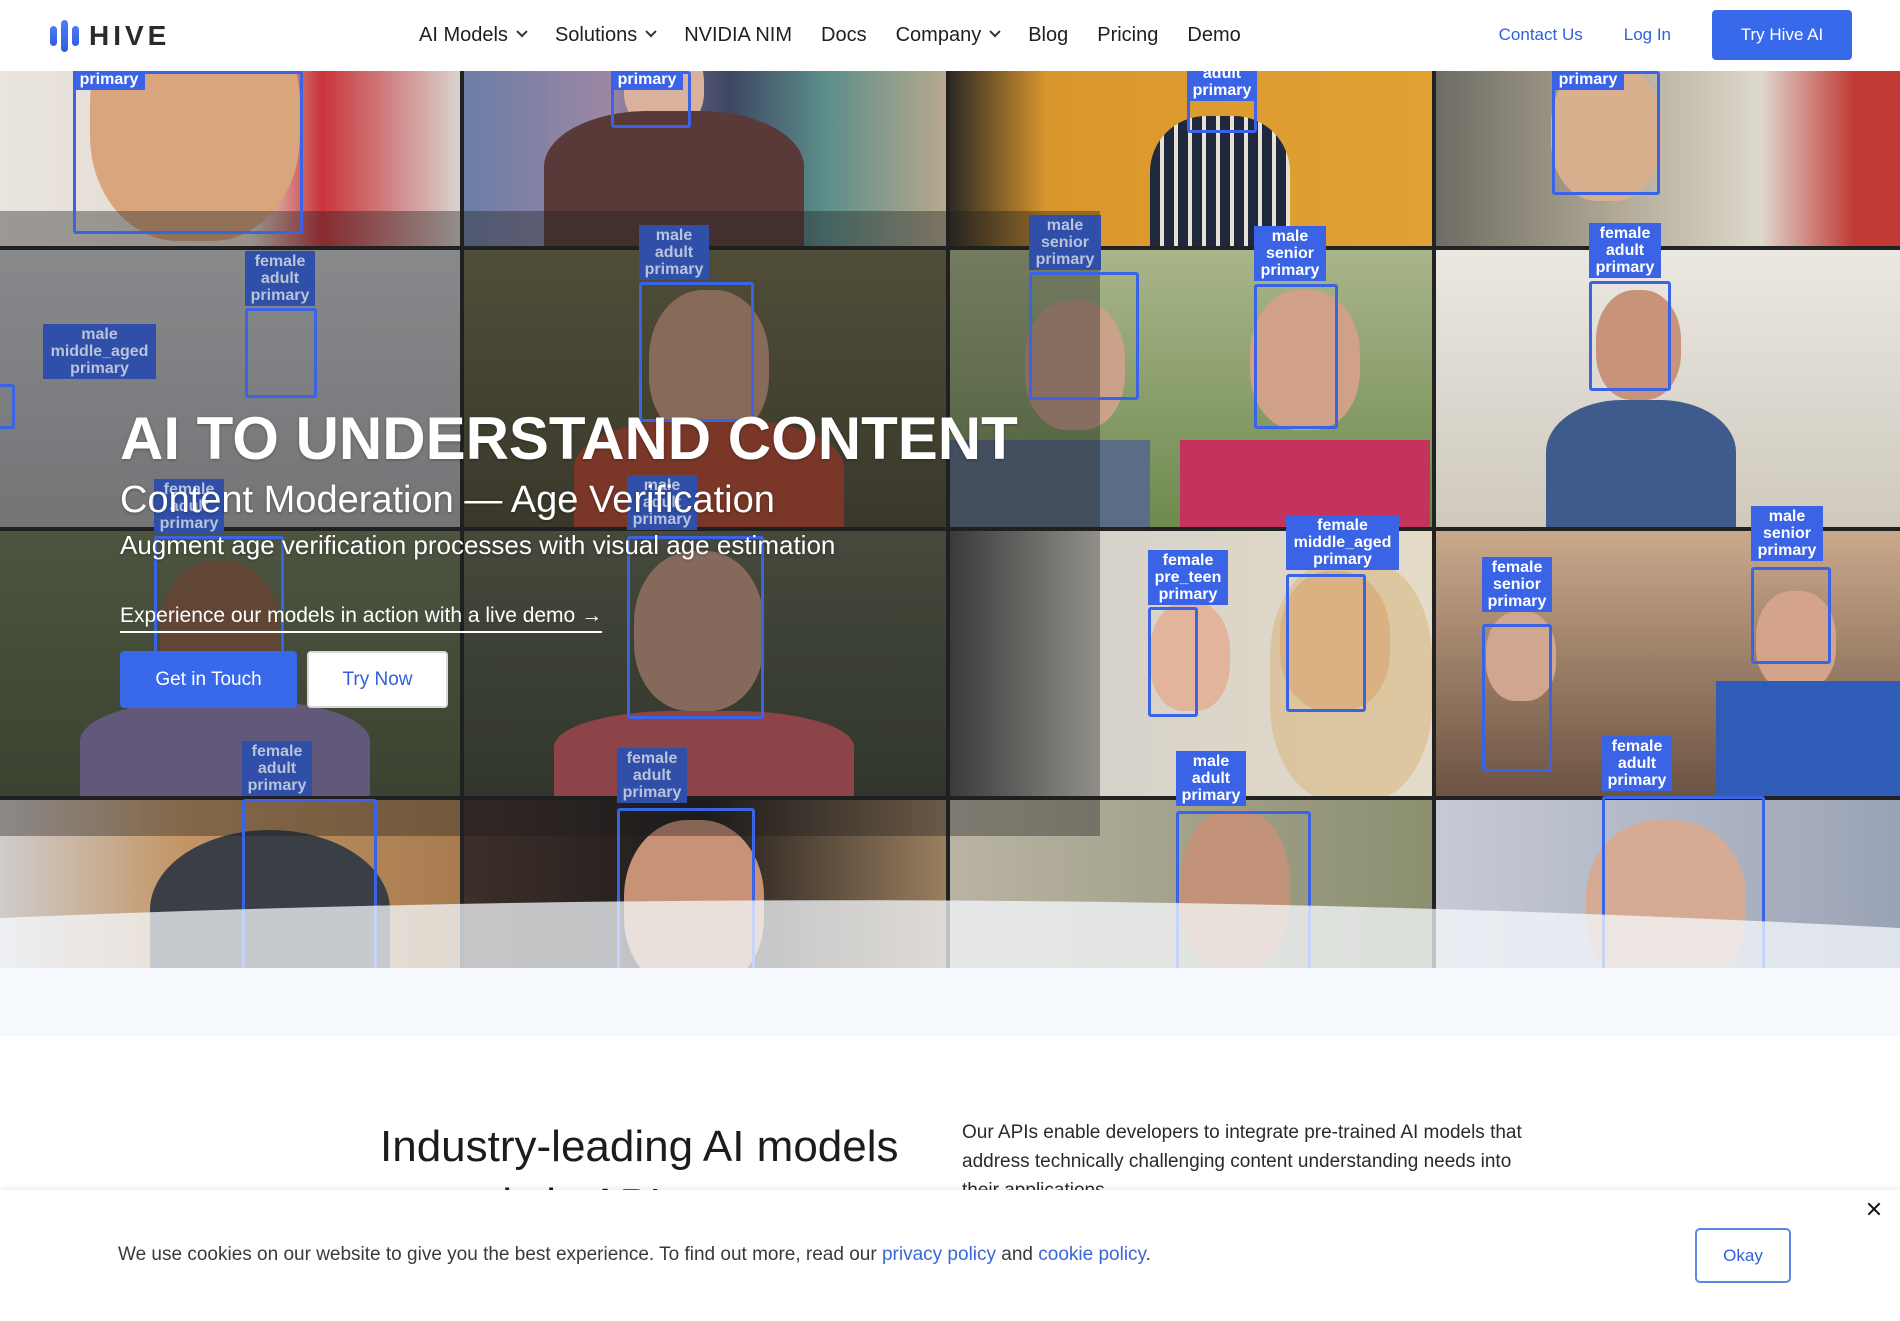 This screenshot has width=1900, height=1321. Describe the element at coordinates (1148, 1254) in the screenshot. I see `cookie-text-after: .` at that location.